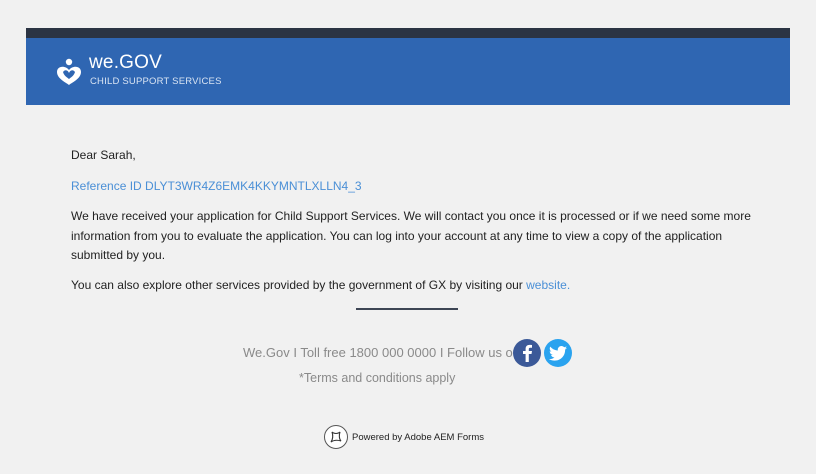 The image size is (816, 474). Describe the element at coordinates (407, 309) in the screenshot. I see `divider` at that location.